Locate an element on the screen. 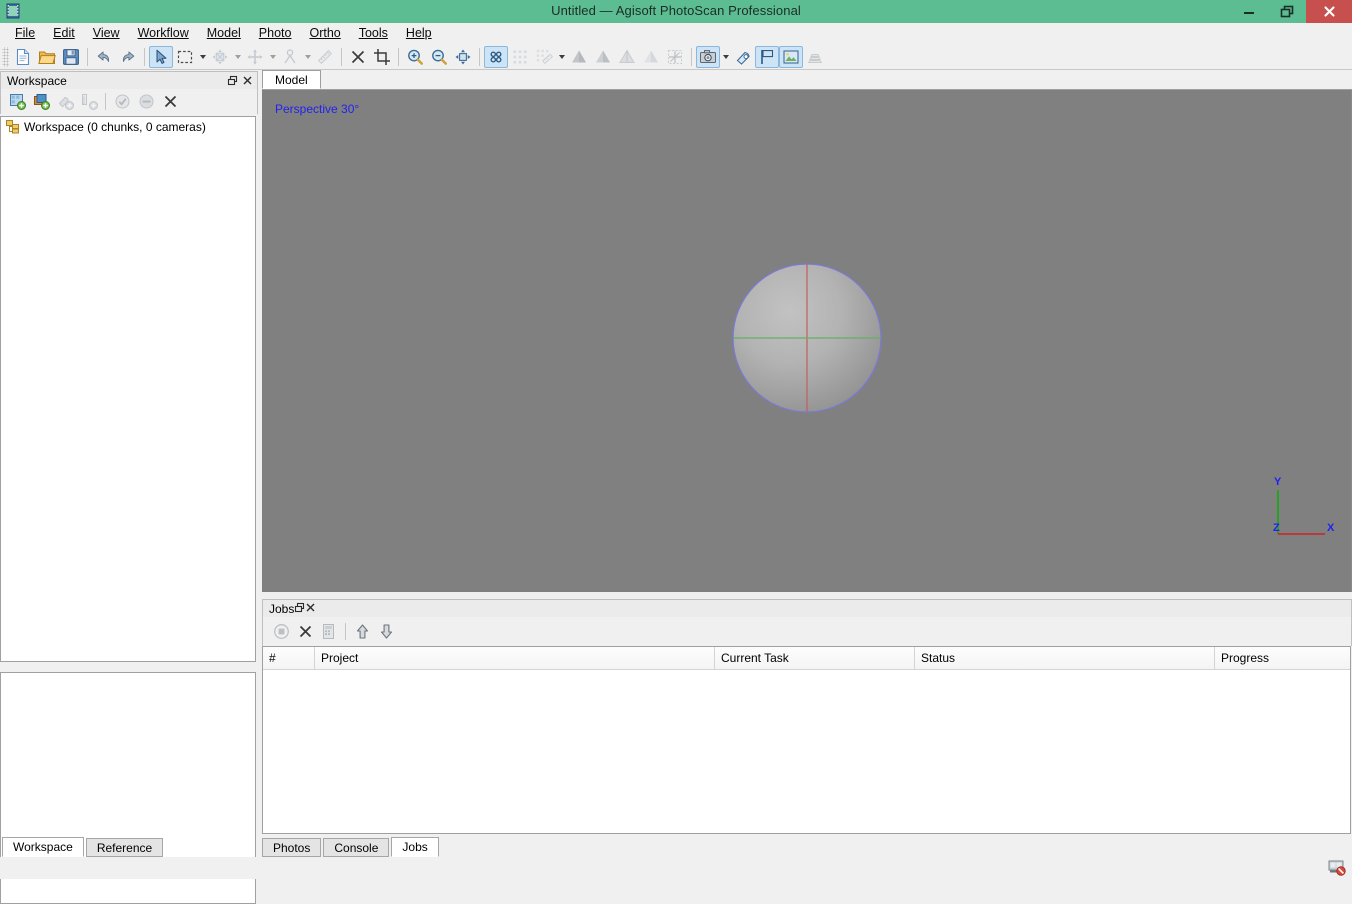 The width and height of the screenshot is (1352, 904). picture-button is located at coordinates (791, 56).